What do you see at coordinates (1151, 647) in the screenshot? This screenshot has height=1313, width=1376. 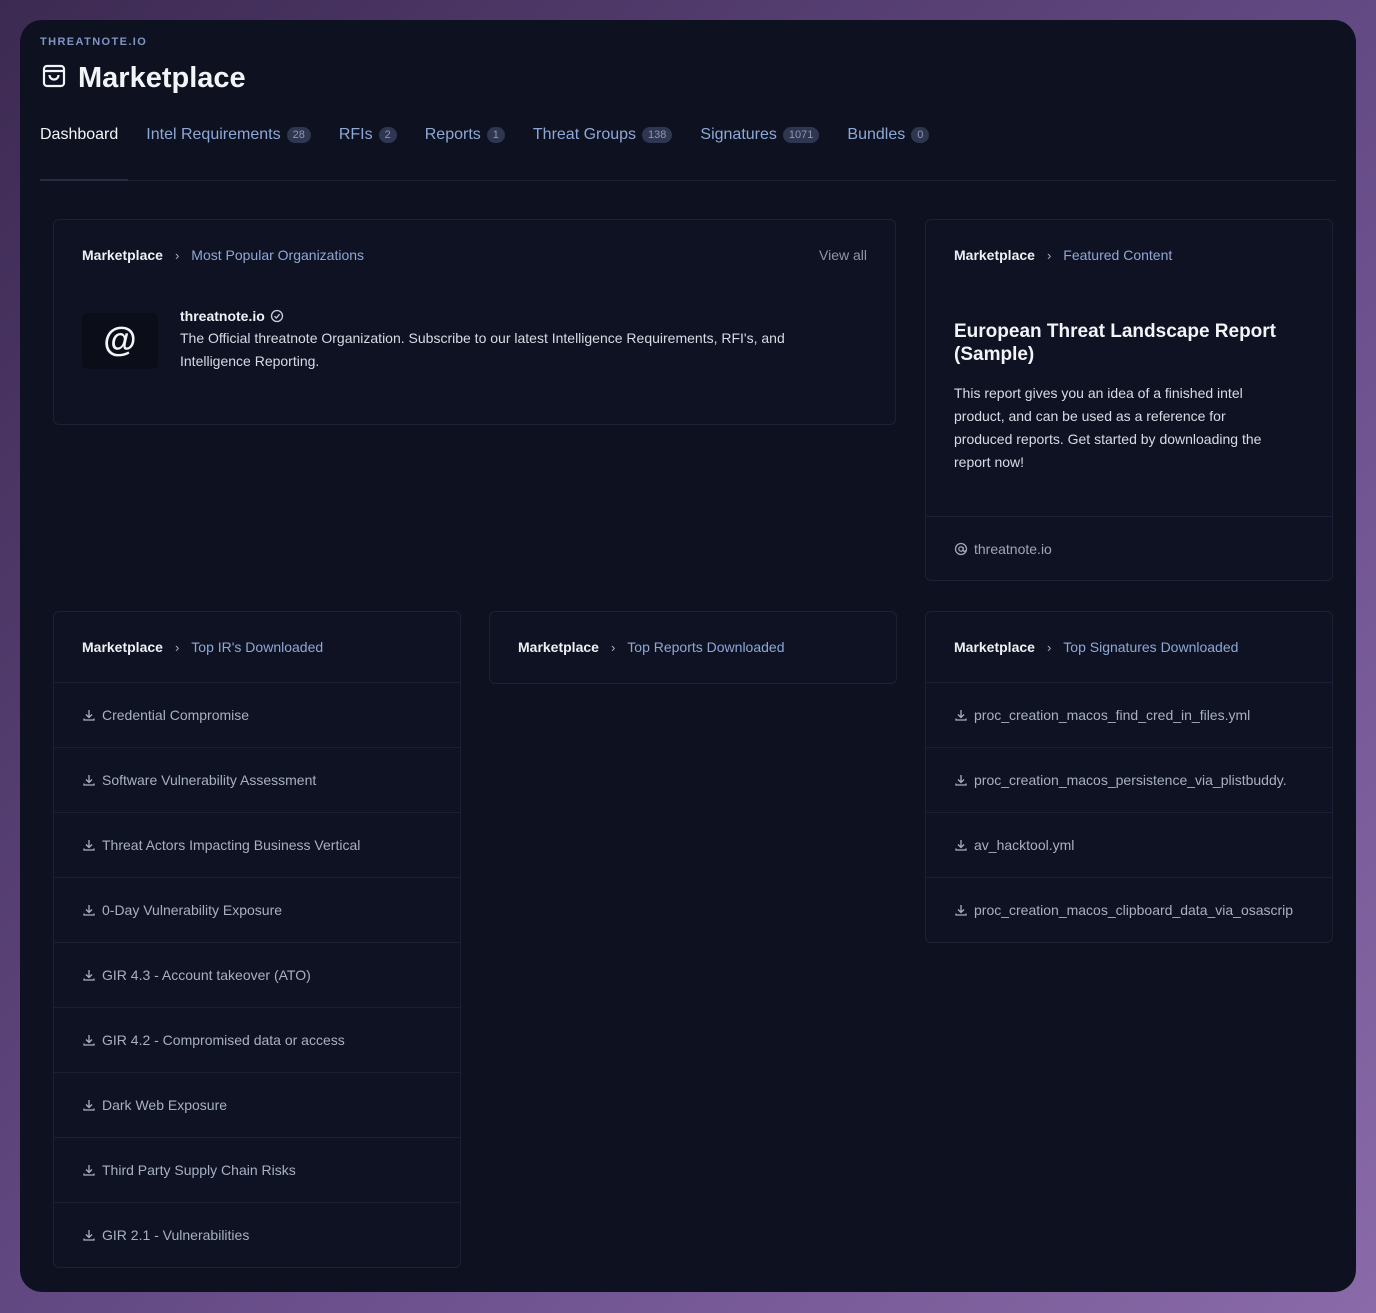 I see `breadcrumb-current: Top Signatures Downloaded` at bounding box center [1151, 647].